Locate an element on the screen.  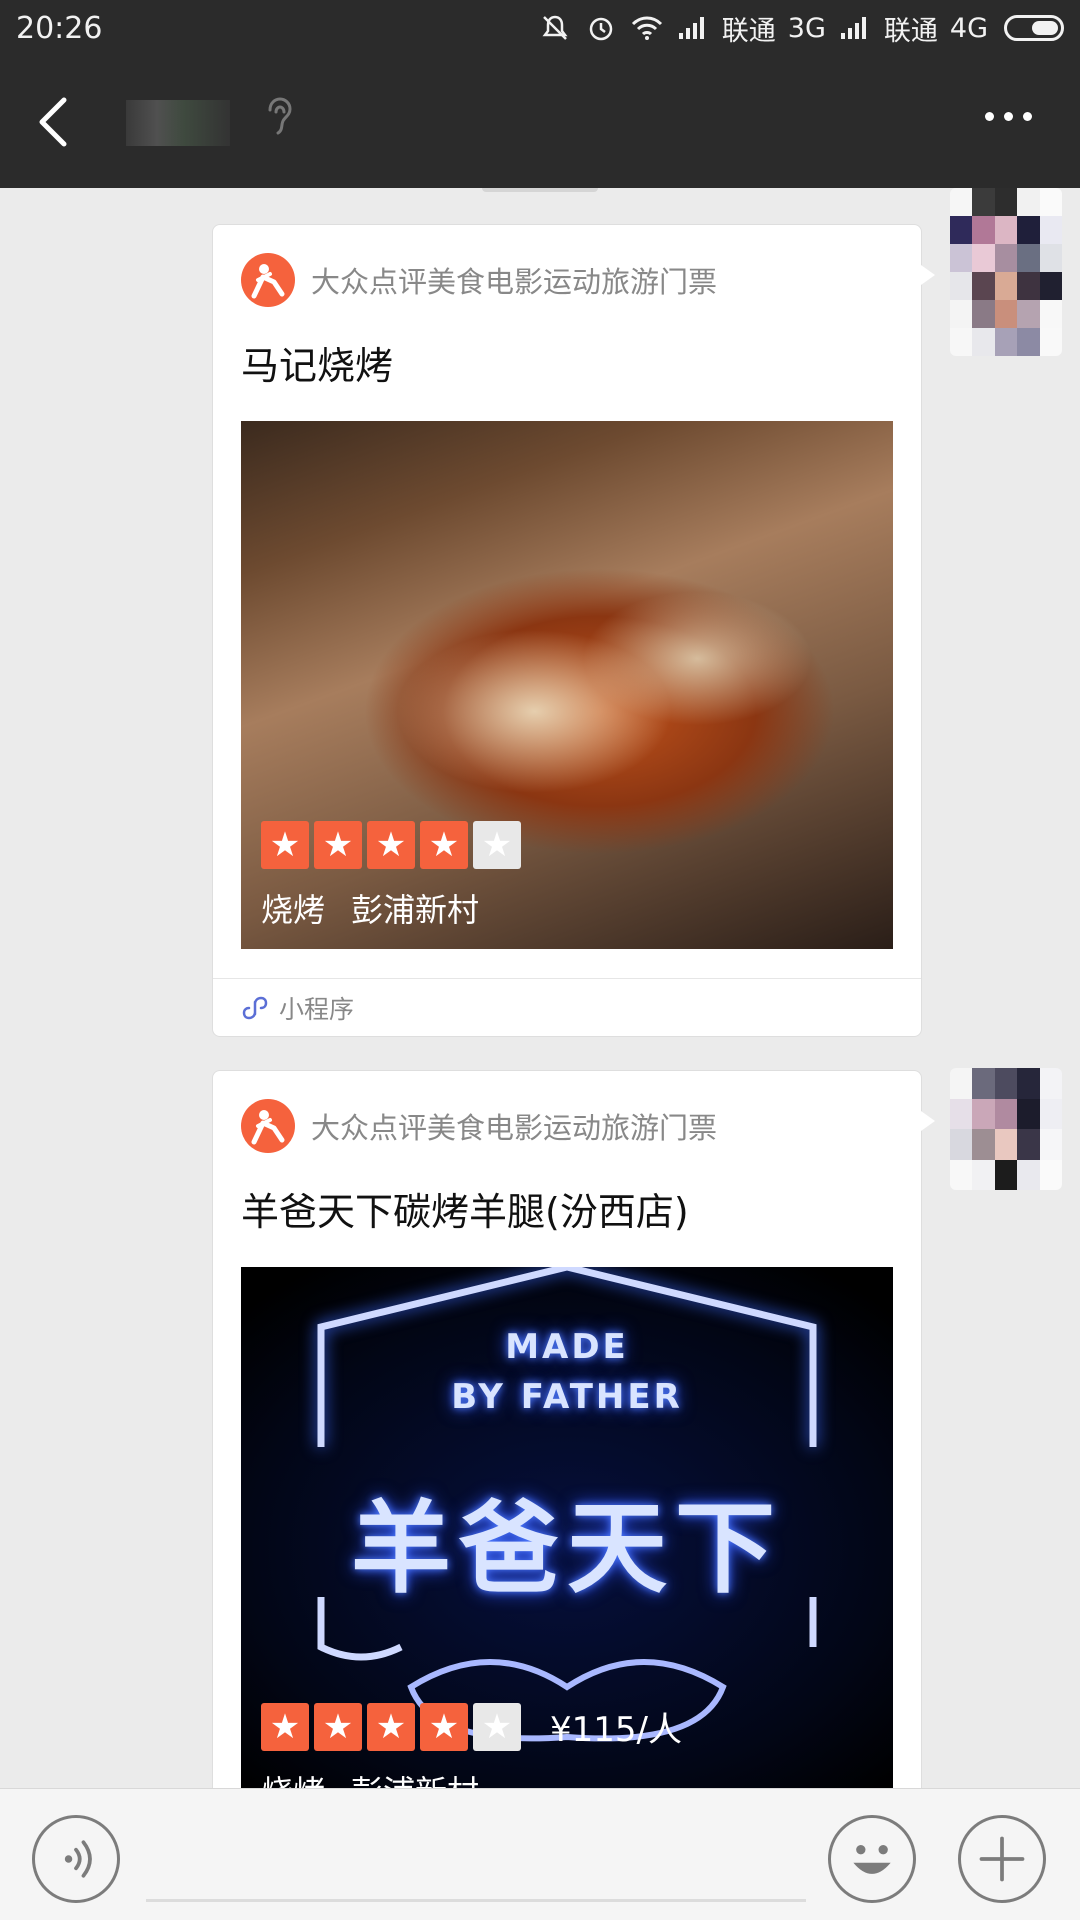
plus-button is located at coordinates (1002, 1859).